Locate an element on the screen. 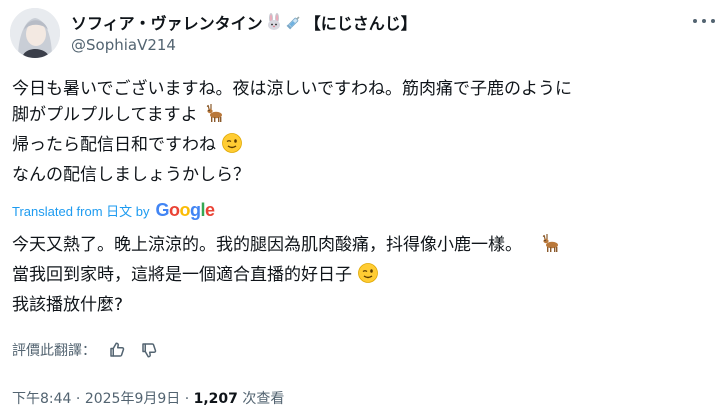 The image size is (726, 419). google-logo: Google is located at coordinates (185, 210).